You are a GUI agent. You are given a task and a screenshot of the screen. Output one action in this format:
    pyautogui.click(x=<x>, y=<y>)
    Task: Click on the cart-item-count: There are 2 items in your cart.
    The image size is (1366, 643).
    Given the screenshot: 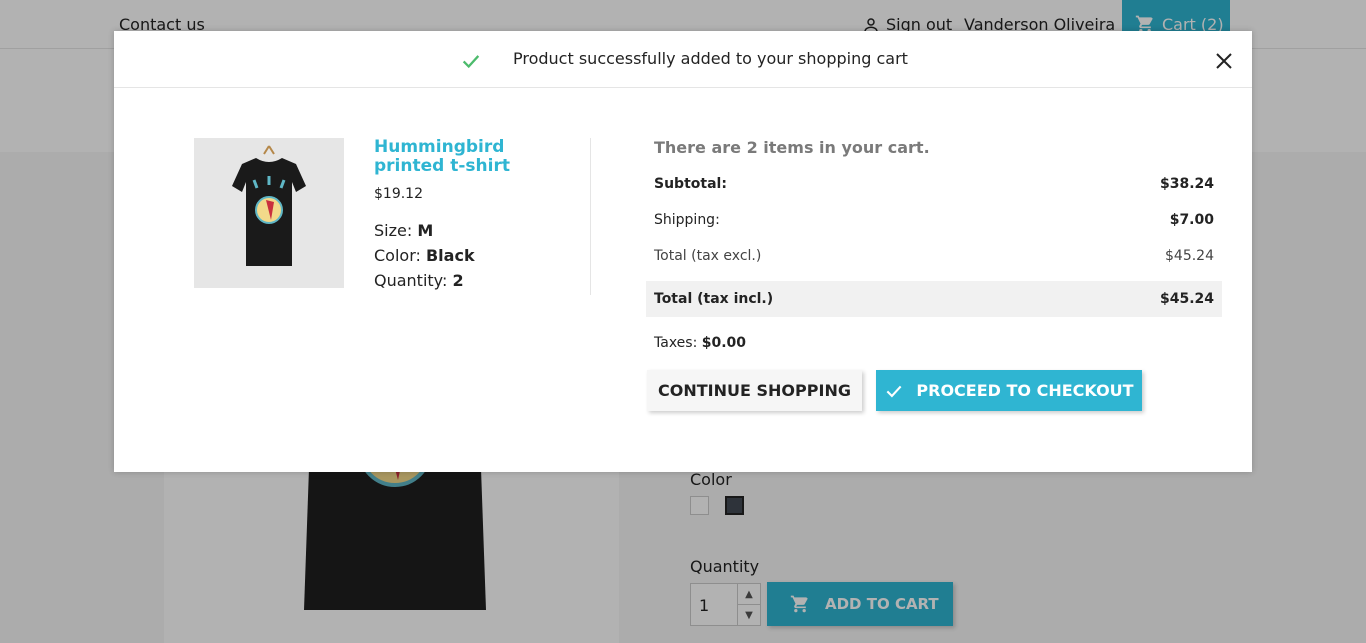 What is the action you would take?
    pyautogui.click(x=792, y=147)
    